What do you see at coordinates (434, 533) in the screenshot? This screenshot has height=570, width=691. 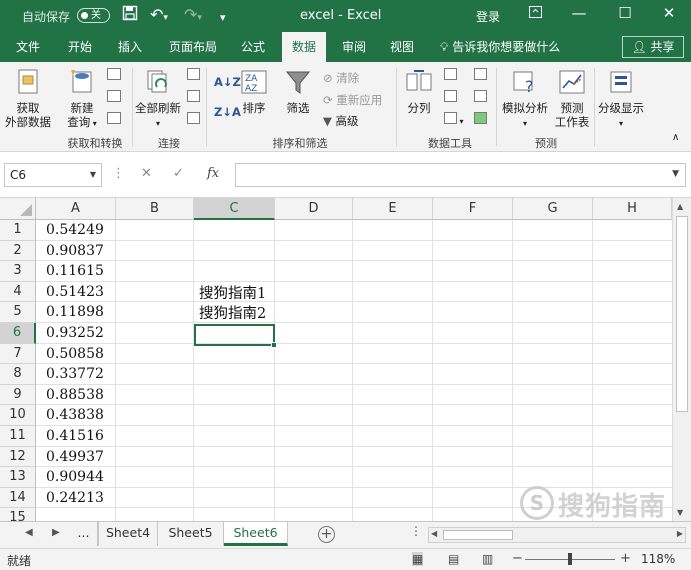 I see `scroll-left-icon: ◀` at bounding box center [434, 533].